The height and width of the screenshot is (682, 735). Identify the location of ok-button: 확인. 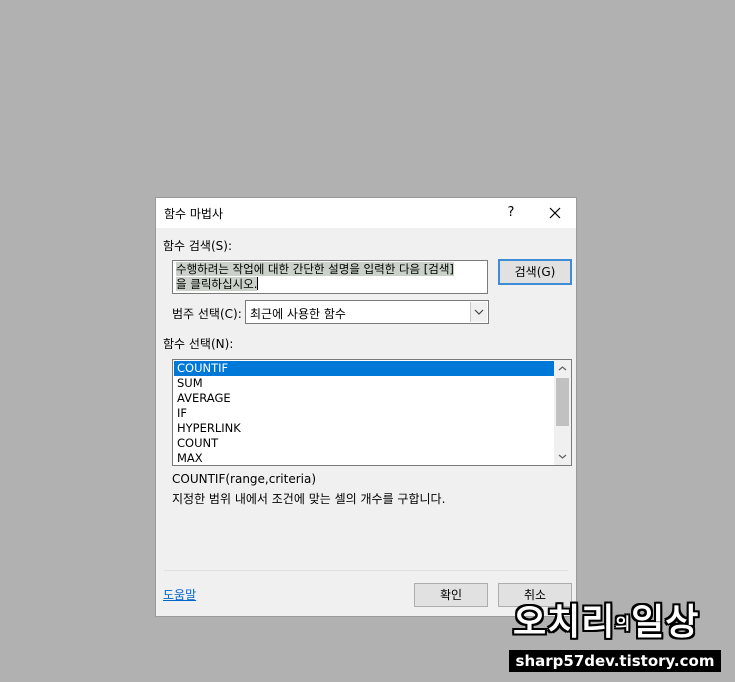
(451, 595).